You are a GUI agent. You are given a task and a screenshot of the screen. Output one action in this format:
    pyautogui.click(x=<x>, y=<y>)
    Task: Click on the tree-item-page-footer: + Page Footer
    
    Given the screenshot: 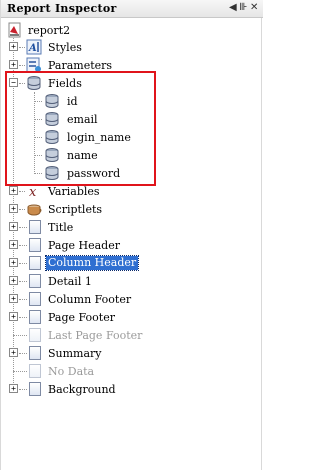 What is the action you would take?
    pyautogui.click(x=132, y=317)
    